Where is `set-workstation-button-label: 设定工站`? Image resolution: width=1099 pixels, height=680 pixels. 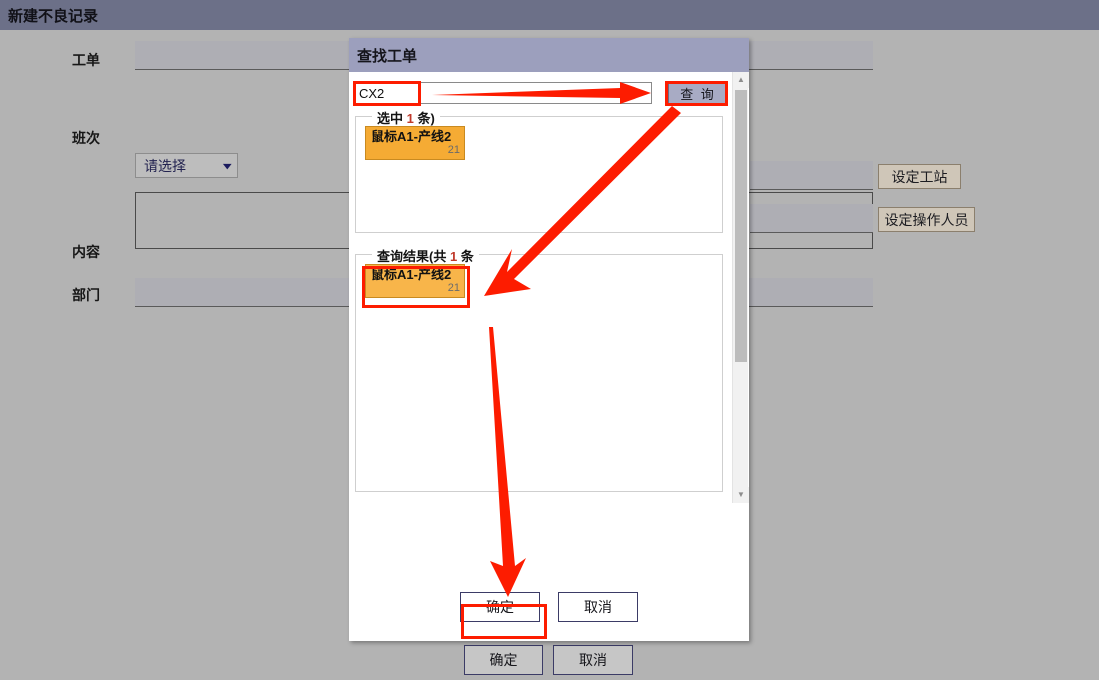
set-workstation-button-label: 设定工站 is located at coordinates (919, 176).